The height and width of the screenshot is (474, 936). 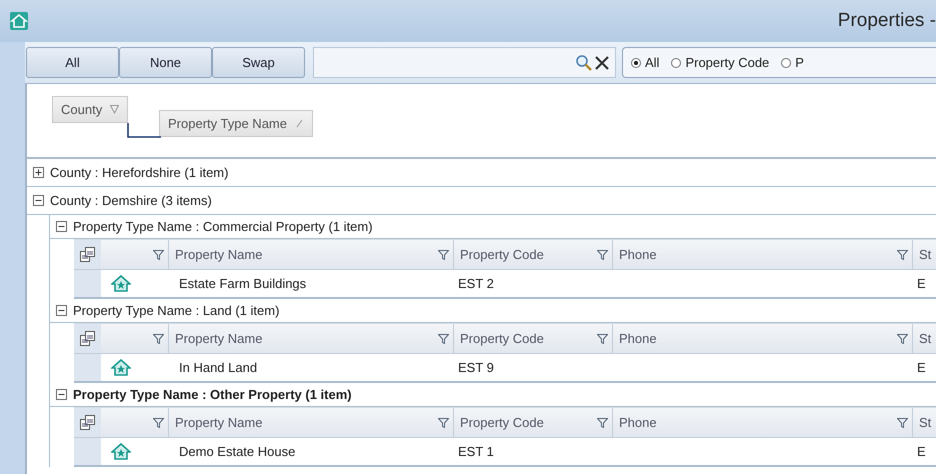 What do you see at coordinates (223, 226) in the screenshot?
I see `group-row-label: Property Type Name : Commercial Property (1 item)` at bounding box center [223, 226].